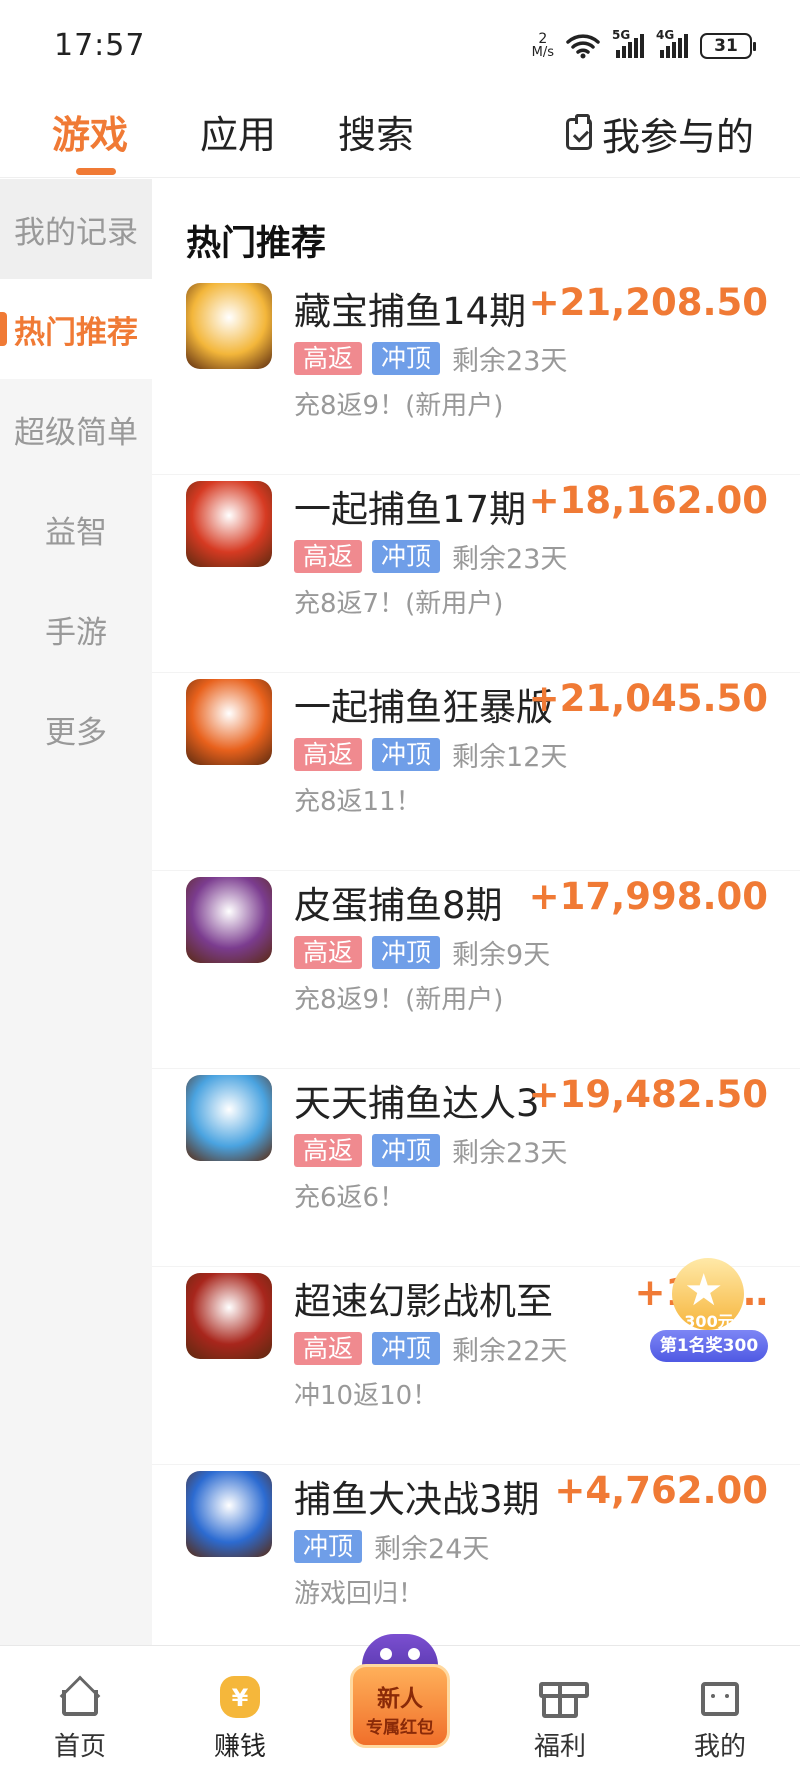 Image resolution: width=800 pixels, height=1776 pixels. What do you see at coordinates (423, 1301) in the screenshot?
I see `game-name: 超速幻影战机至` at bounding box center [423, 1301].